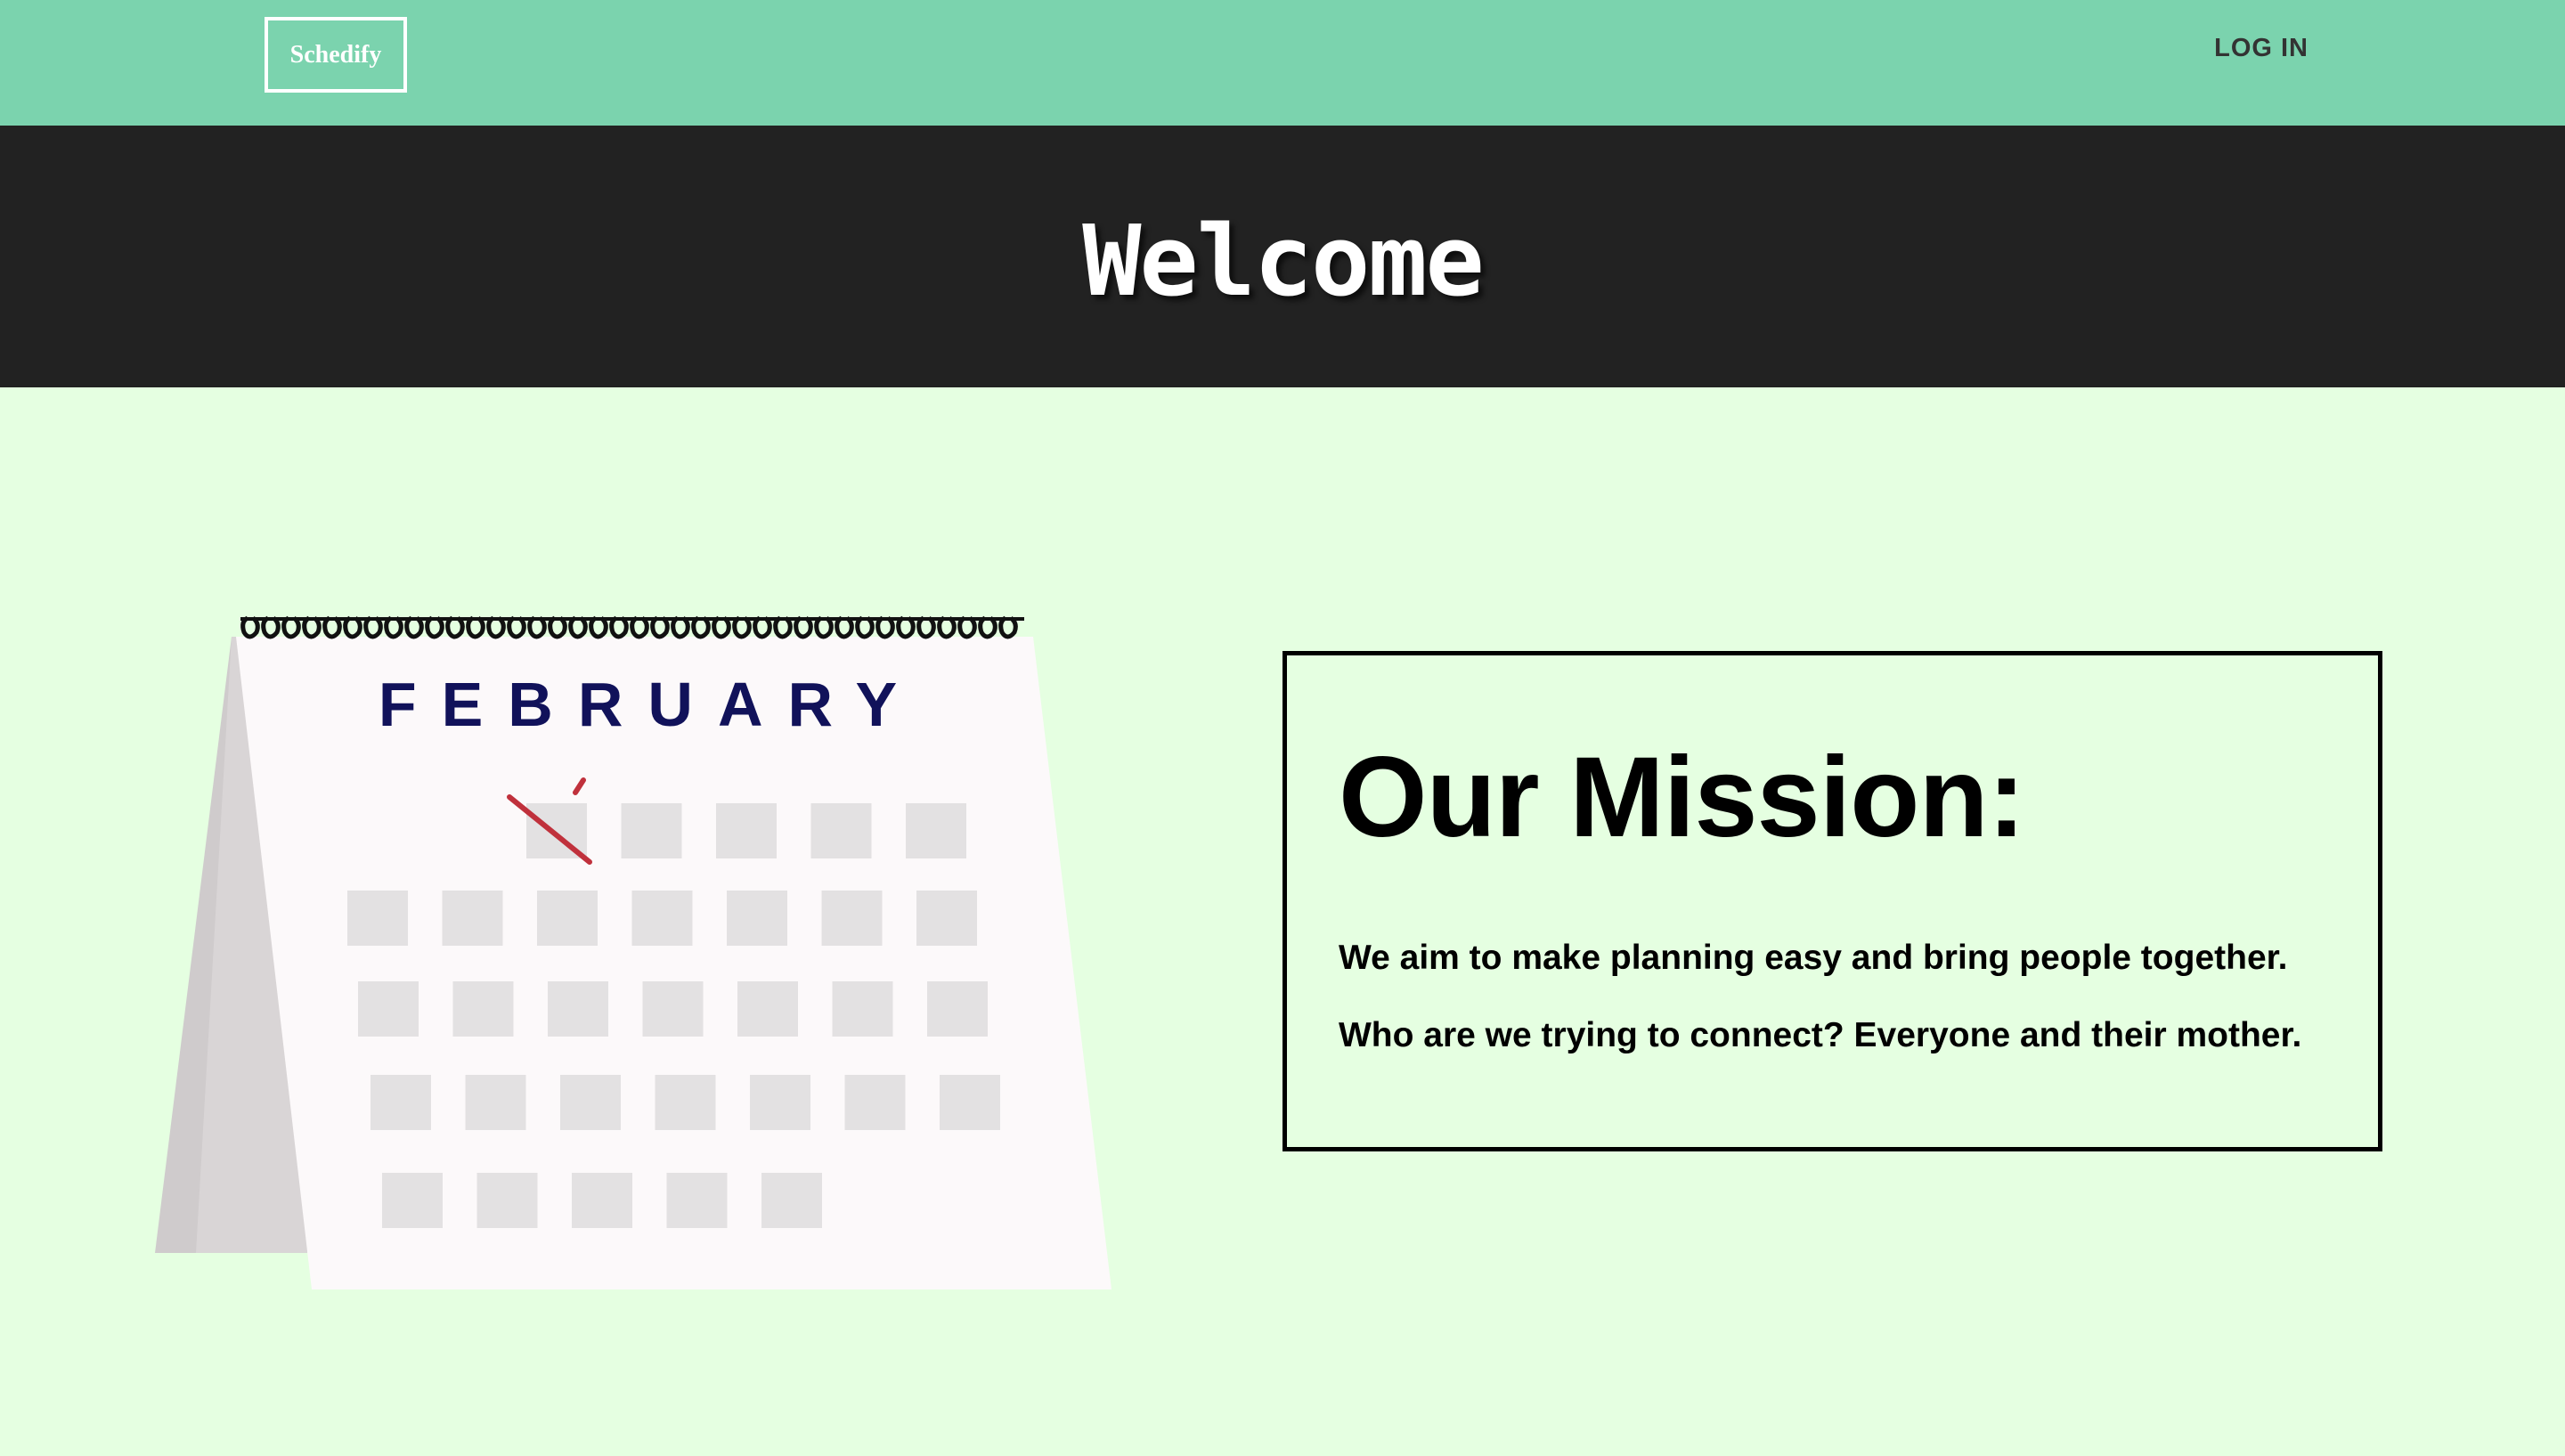 This screenshot has width=2565, height=1456. Describe the element at coordinates (2261, 48) in the screenshot. I see `login-link: LOG IN` at that location.